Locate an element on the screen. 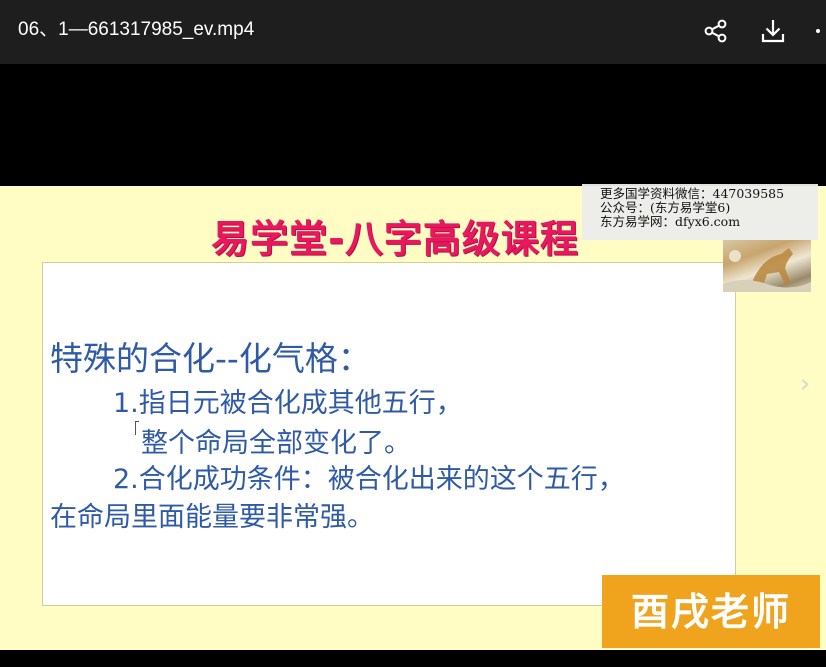  more-icon is located at coordinates (818, 31).